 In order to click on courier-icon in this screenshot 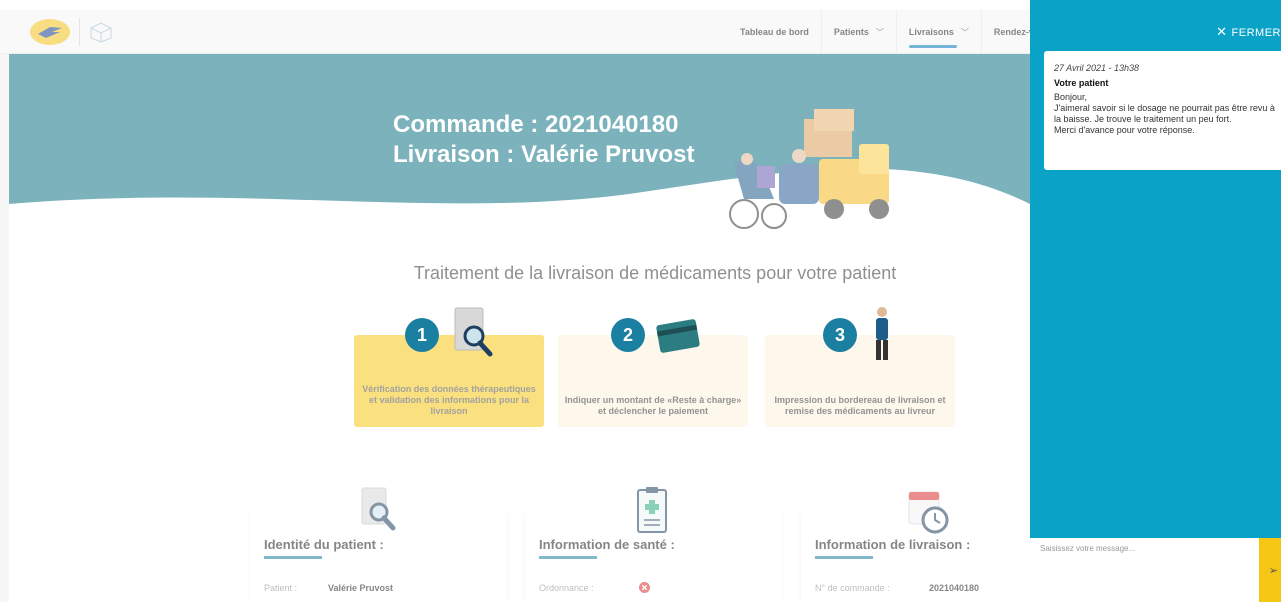, I will do `click(882, 333)`.